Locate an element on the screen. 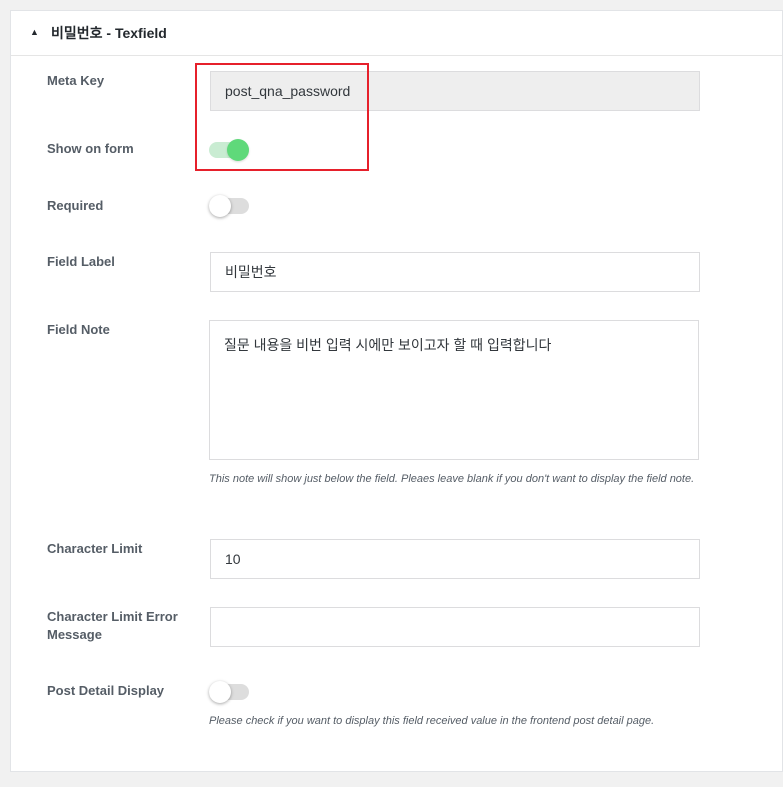 The image size is (783, 787). required-toggle is located at coordinates (229, 206).